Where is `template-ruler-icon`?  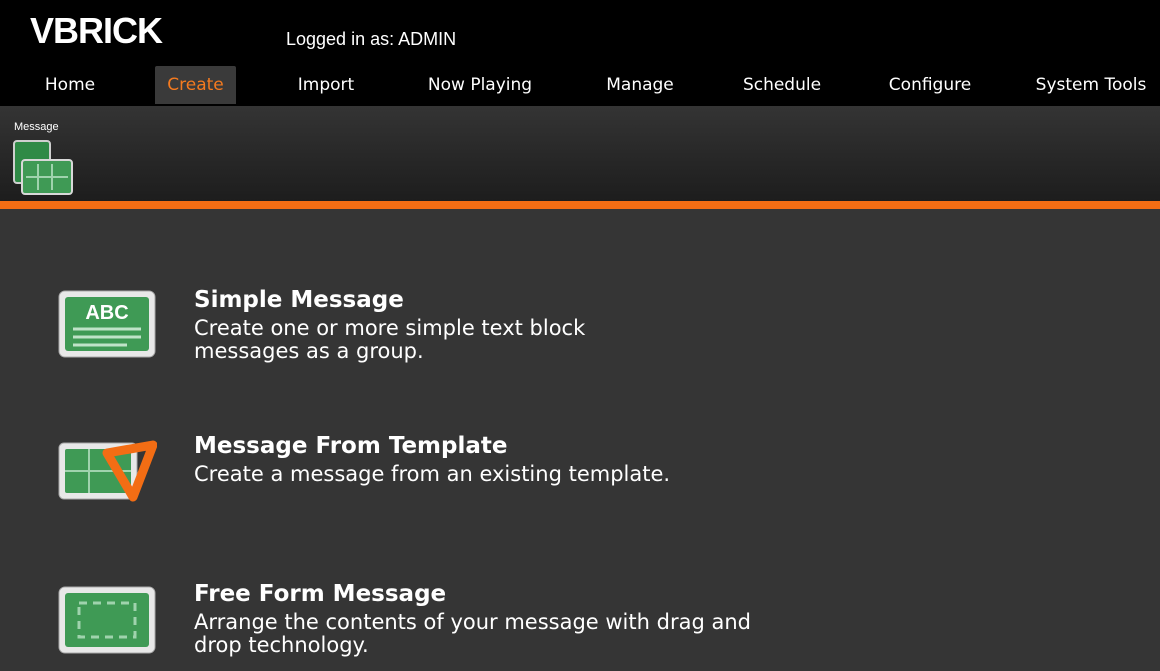
template-ruler-icon is located at coordinates (107, 471).